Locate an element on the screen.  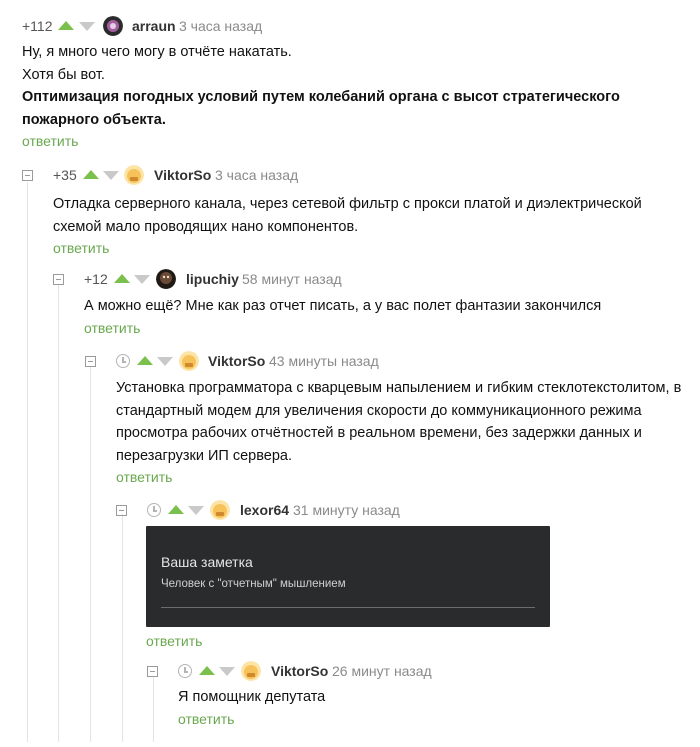
timestamp: 43 минуты назад is located at coordinates (324, 361).